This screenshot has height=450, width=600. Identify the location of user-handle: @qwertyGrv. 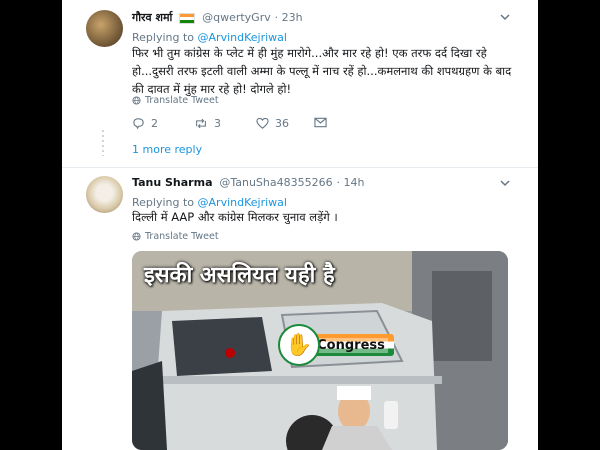
(236, 17).